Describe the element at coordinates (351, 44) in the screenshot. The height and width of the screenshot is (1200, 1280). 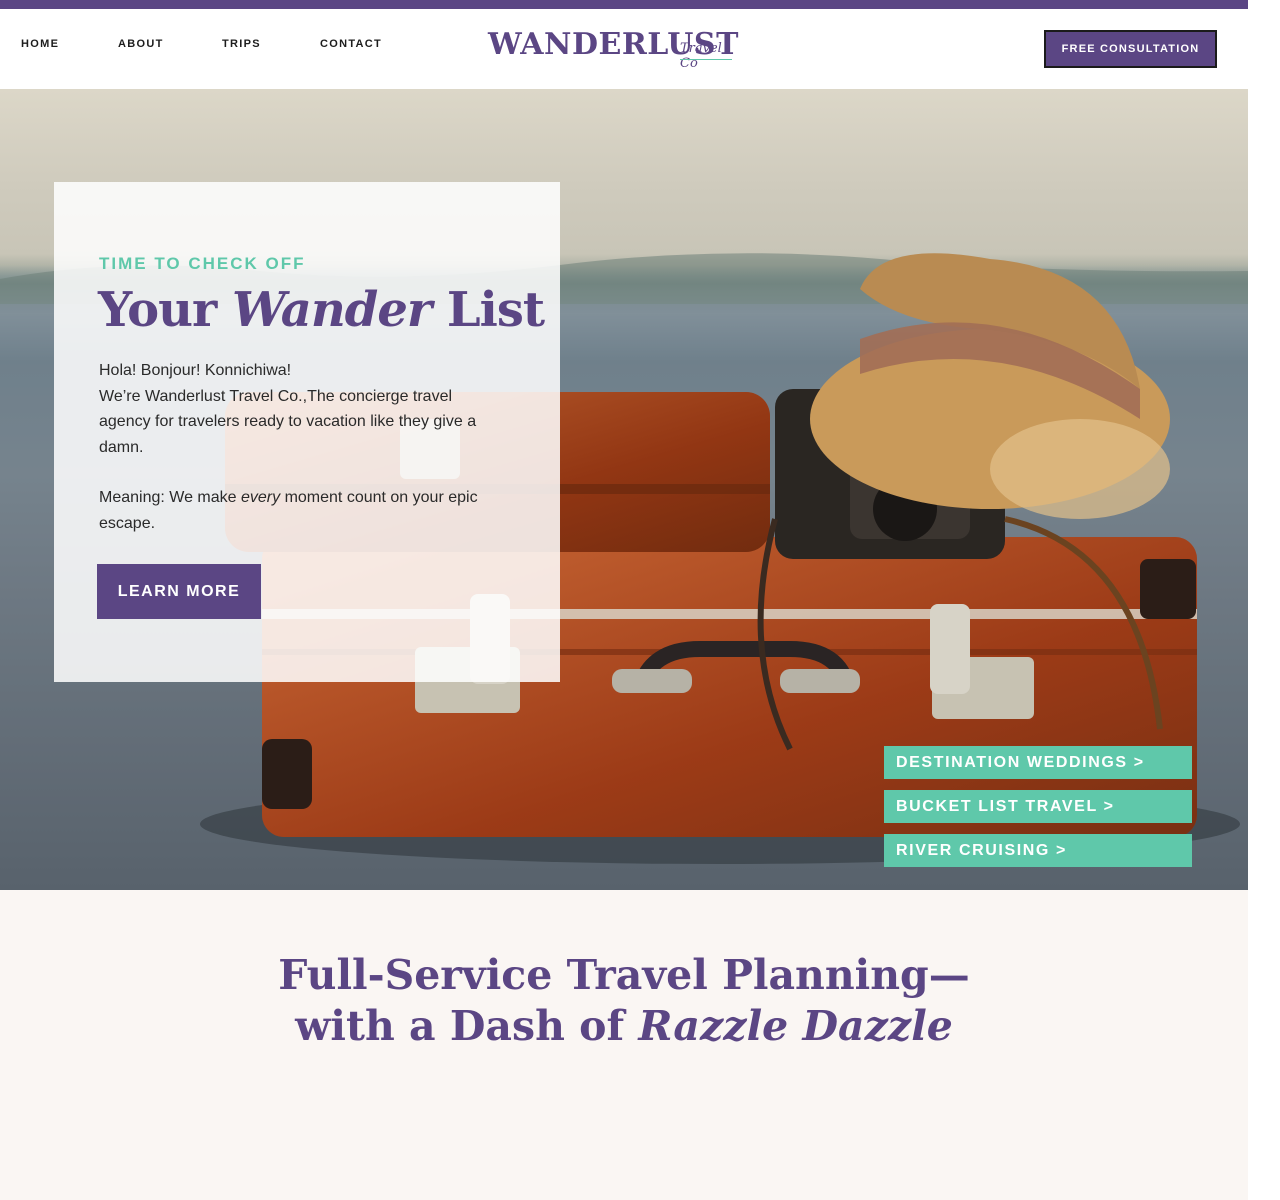
I see `nav-contact: CONTACT` at that location.